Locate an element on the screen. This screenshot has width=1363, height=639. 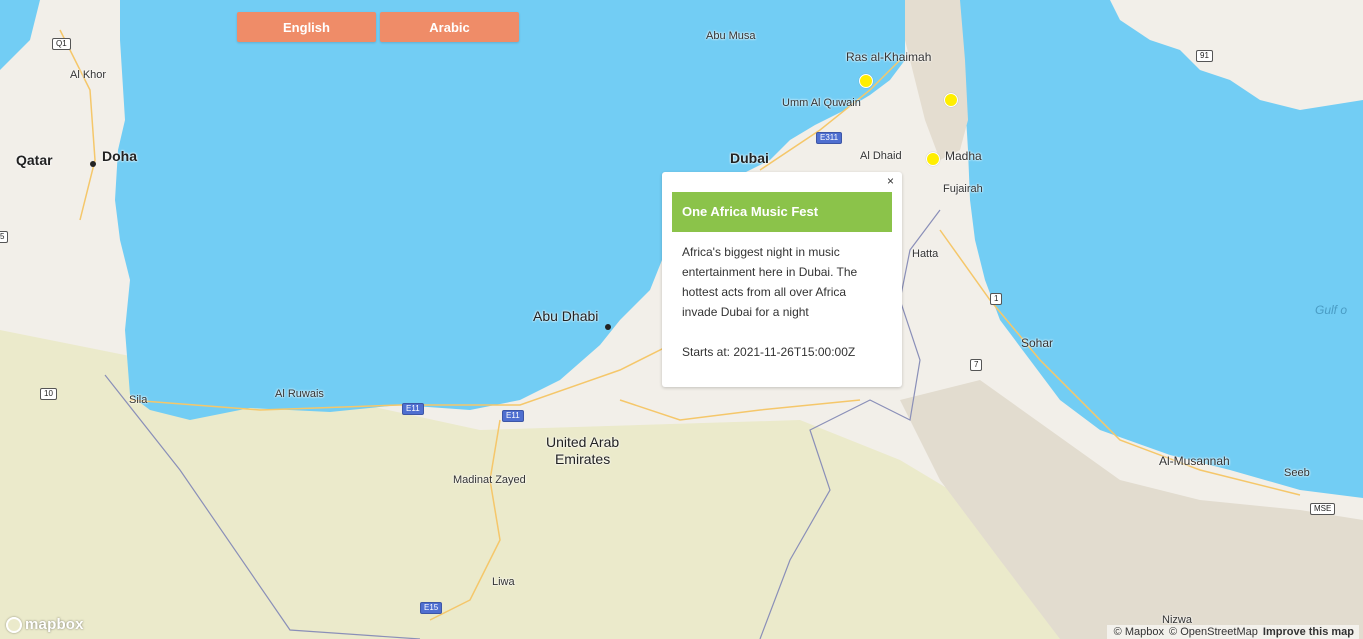
popup-close-button: × is located at coordinates (890, 181).